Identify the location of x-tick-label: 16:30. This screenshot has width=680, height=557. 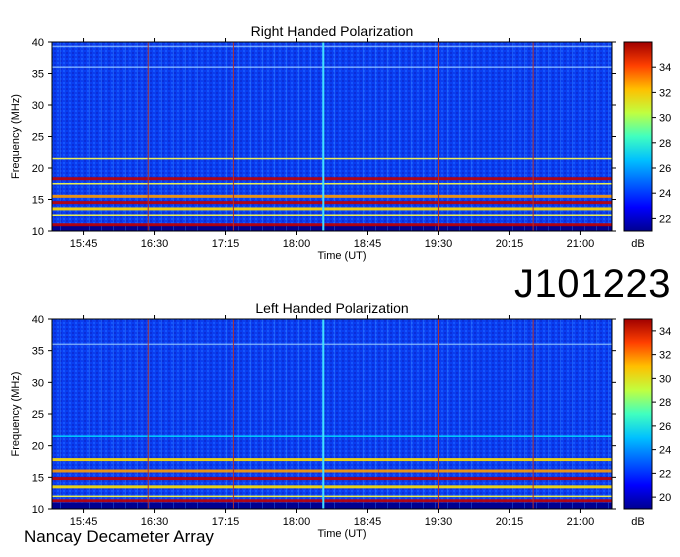
(155, 244).